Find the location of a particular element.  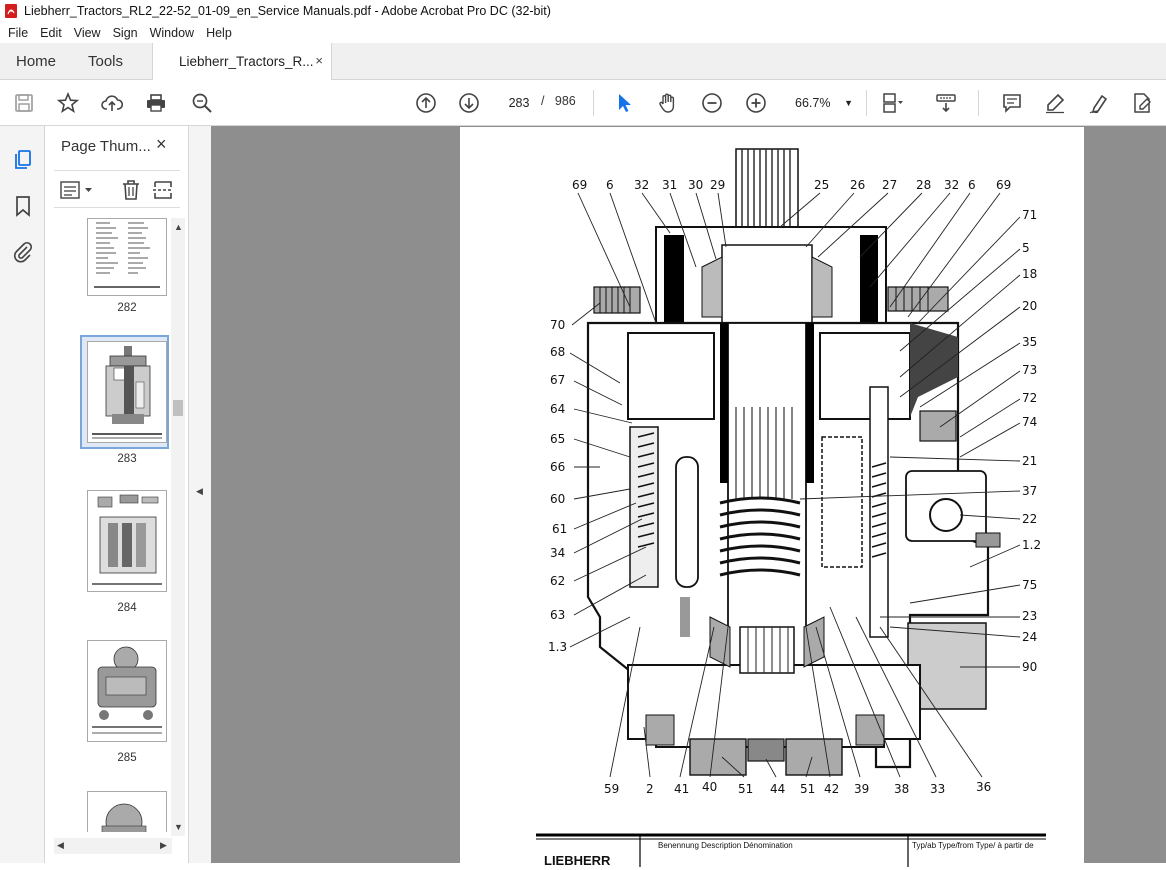

thumbnail-scrollbar: ▲ ▼ is located at coordinates (178, 527).